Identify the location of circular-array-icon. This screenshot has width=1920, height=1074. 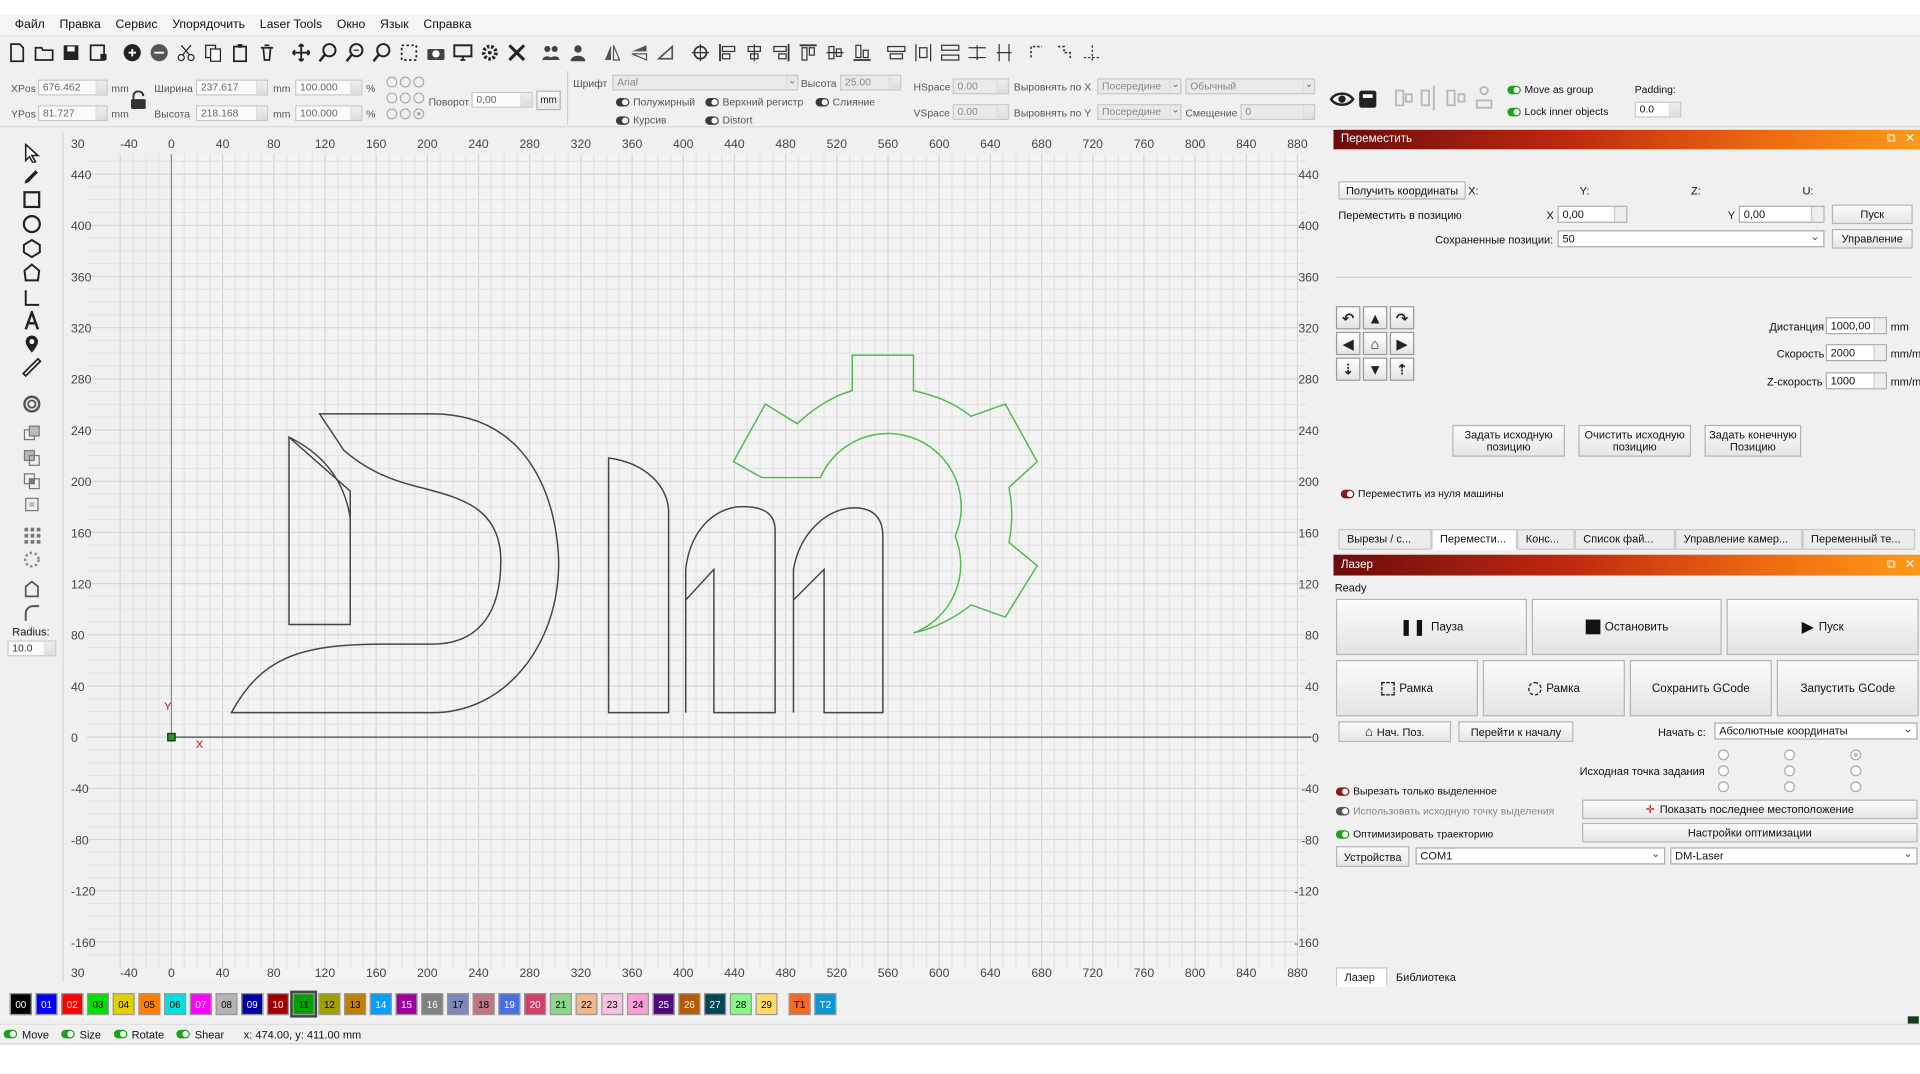
(32, 560).